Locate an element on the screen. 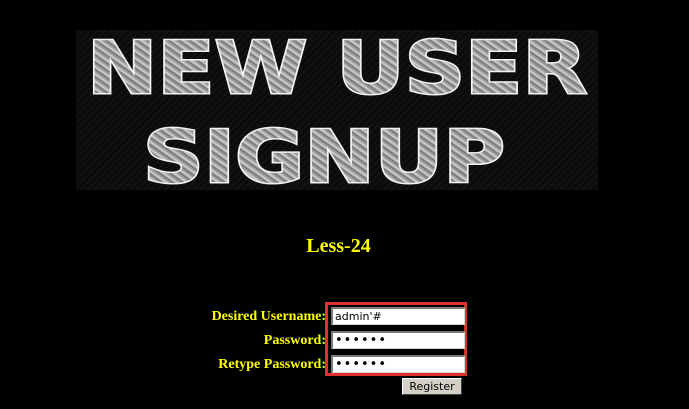 The image size is (689, 409). retype-password-input is located at coordinates (398, 364).